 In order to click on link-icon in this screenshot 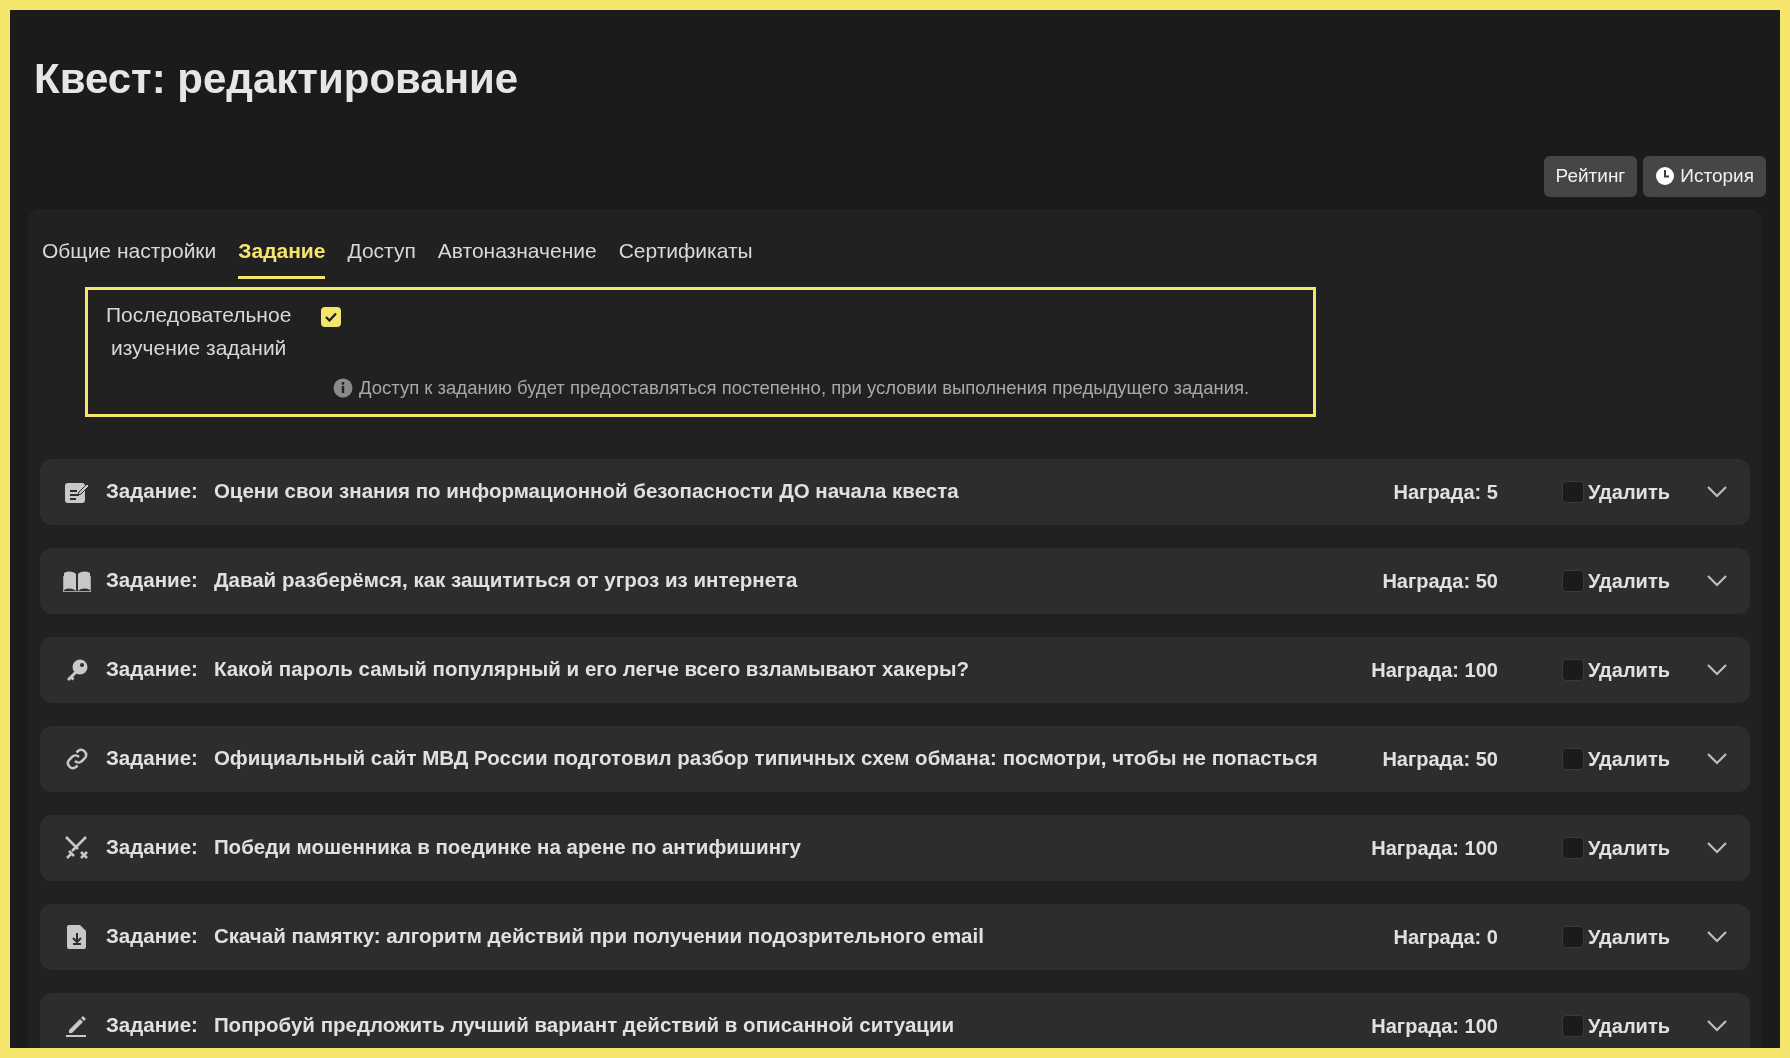, I will do `click(77, 758)`.